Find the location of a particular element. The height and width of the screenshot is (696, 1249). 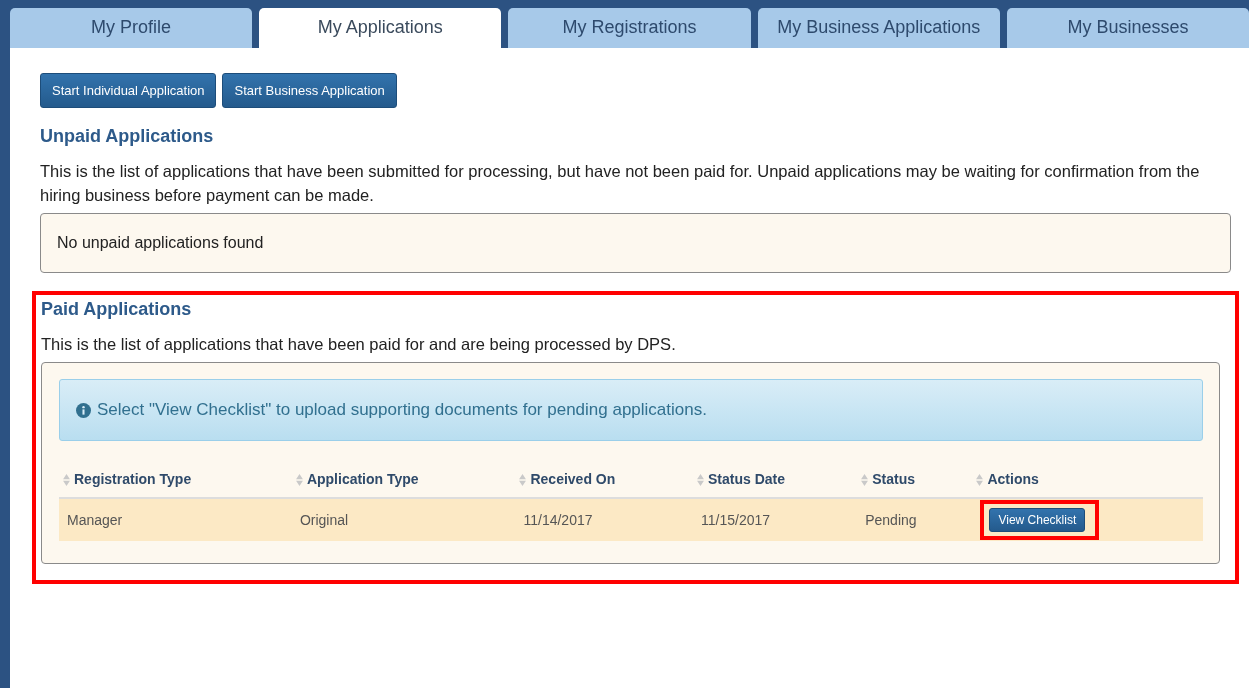

table-cell: Original is located at coordinates (403, 519).